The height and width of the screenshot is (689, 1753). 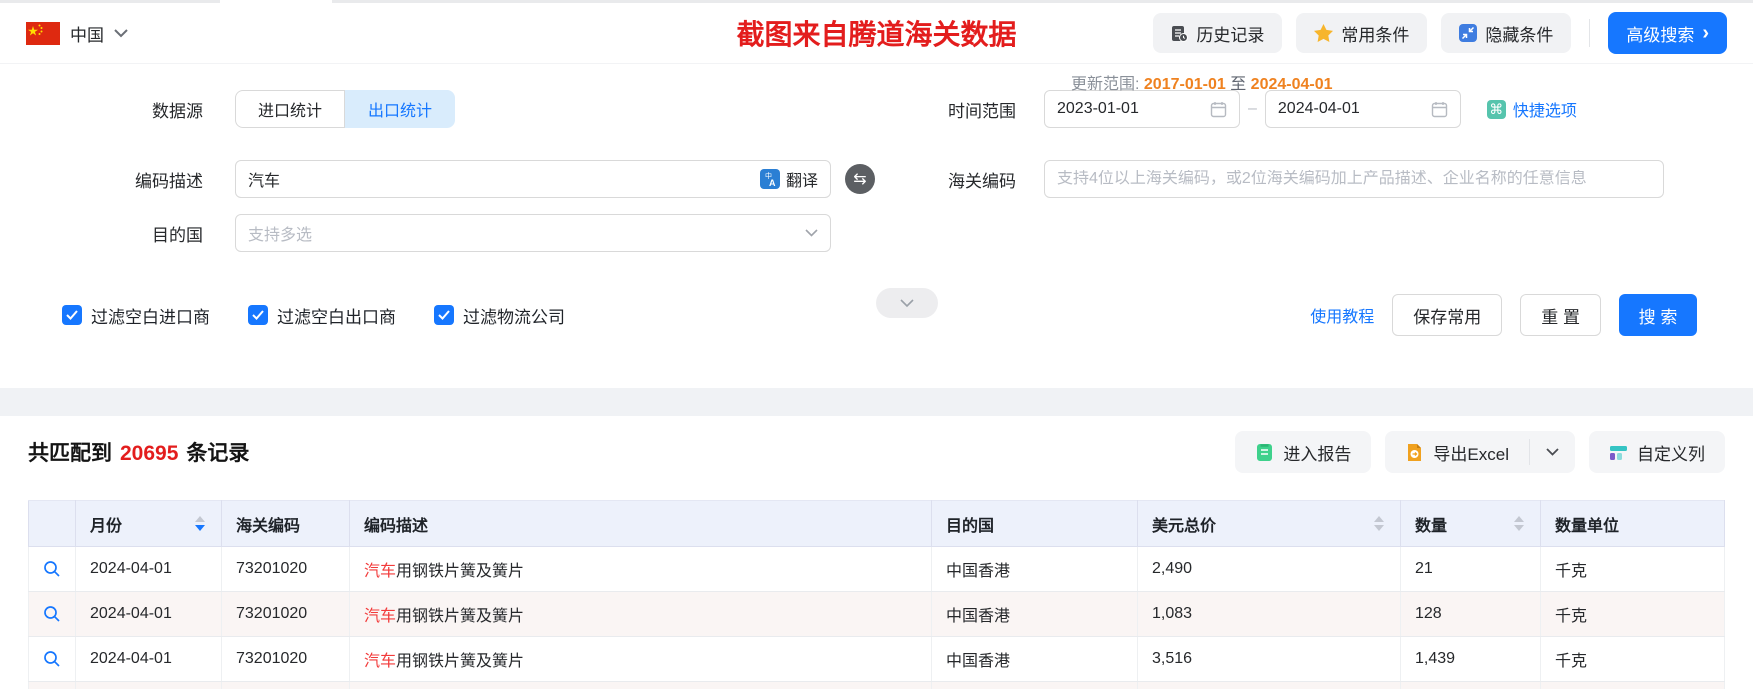 What do you see at coordinates (1218, 33) in the screenshot?
I see `history-button: 历史记录` at bounding box center [1218, 33].